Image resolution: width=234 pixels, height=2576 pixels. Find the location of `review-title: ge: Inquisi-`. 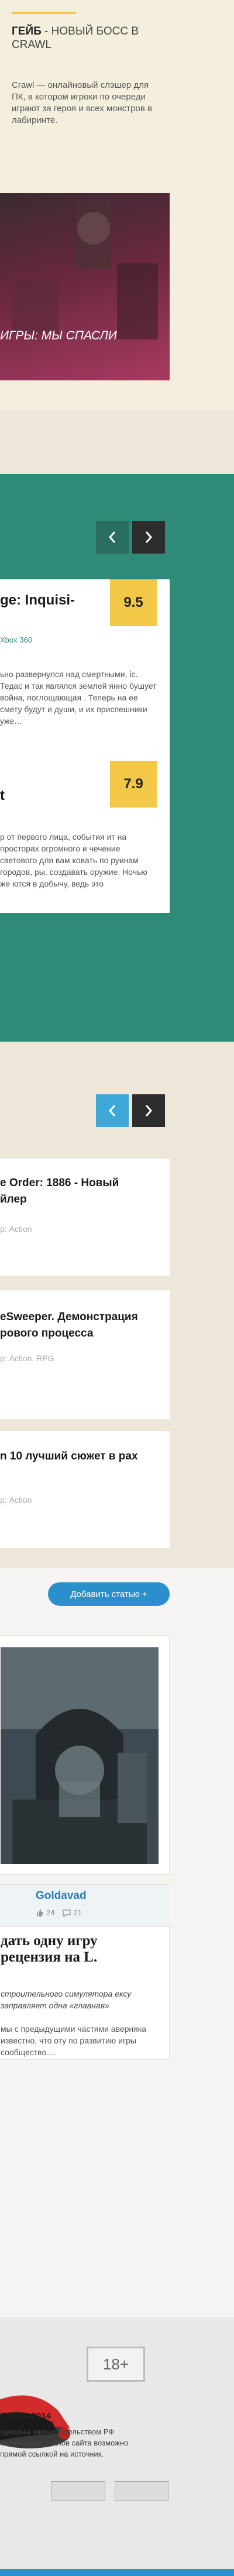

review-title: ge: Inquisi- is located at coordinates (37, 600).